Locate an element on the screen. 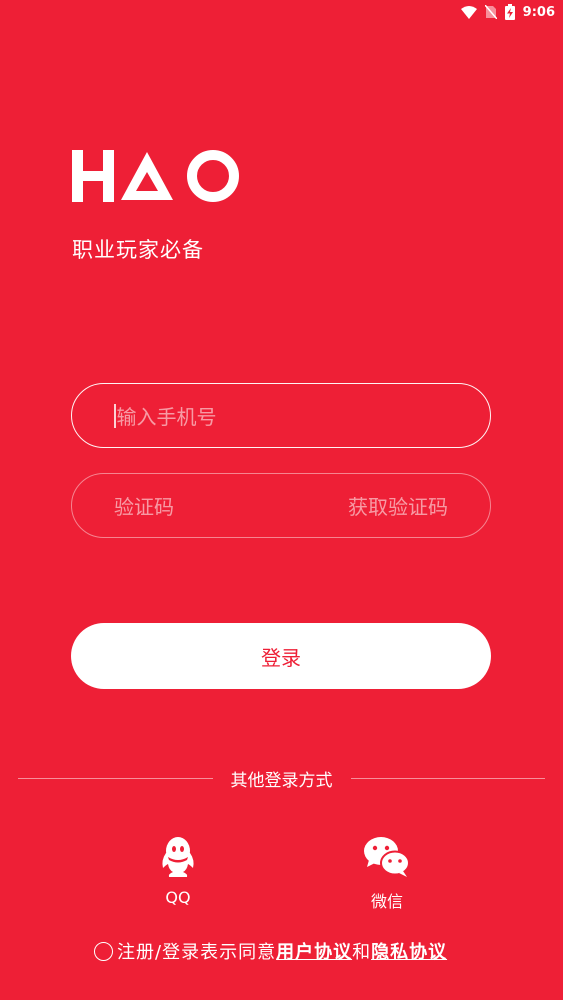 Image resolution: width=563 pixels, height=1000 pixels. user-agreement-link: 用户协议 is located at coordinates (314, 951).